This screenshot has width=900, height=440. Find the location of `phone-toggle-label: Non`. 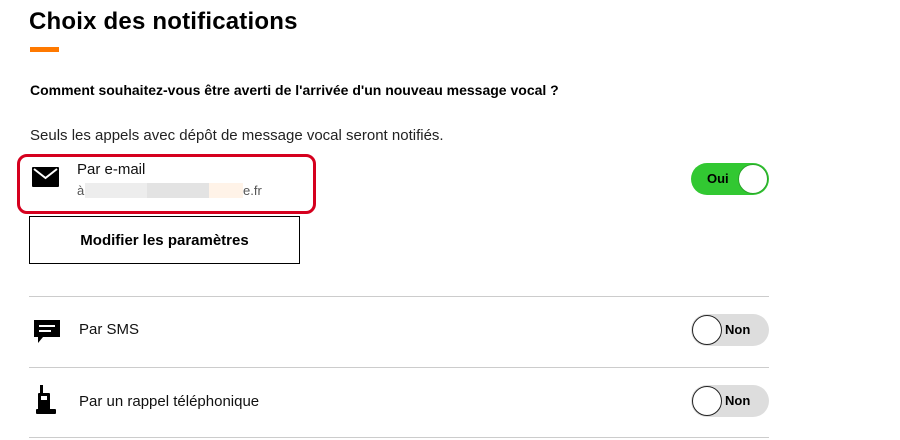

phone-toggle-label: Non is located at coordinates (738, 400).